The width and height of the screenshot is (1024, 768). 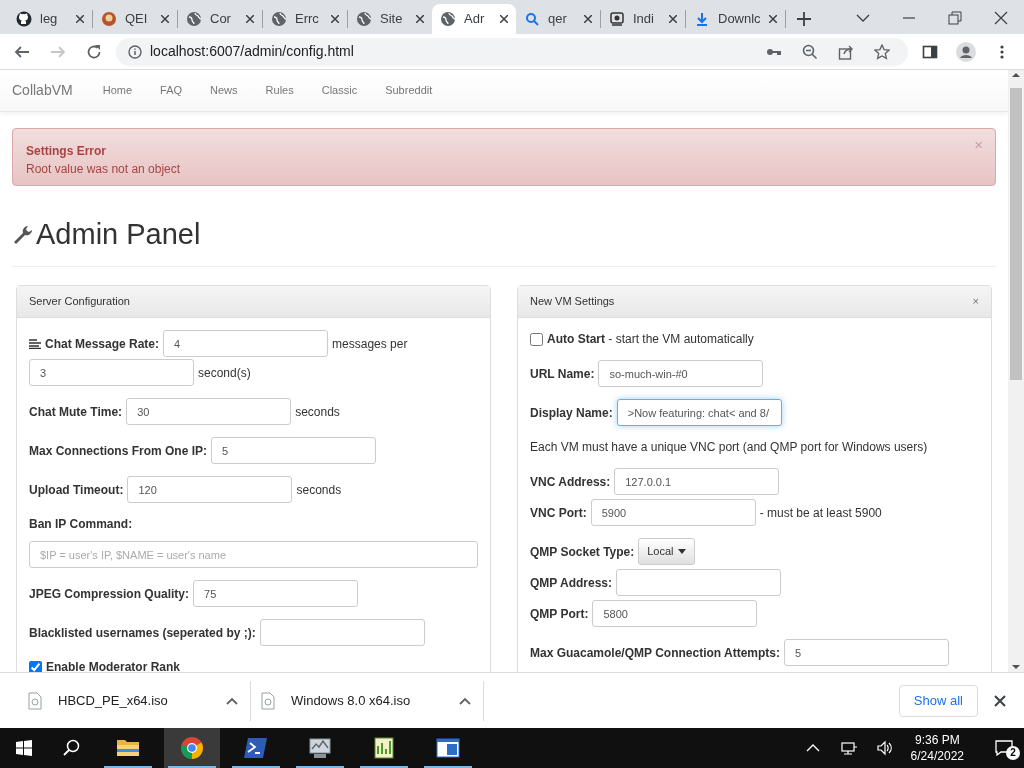 What do you see at coordinates (643, 19) in the screenshot?
I see `browser-tab: Indi` at bounding box center [643, 19].